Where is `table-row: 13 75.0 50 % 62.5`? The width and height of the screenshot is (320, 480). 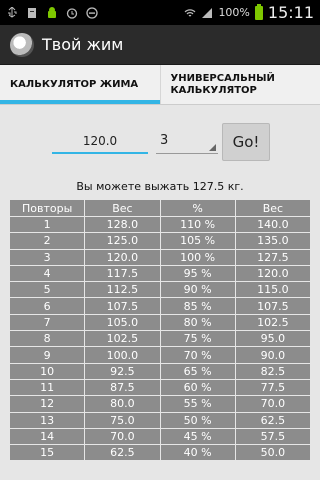
table-row: 13 75.0 50 % 62.5 is located at coordinates (160, 420).